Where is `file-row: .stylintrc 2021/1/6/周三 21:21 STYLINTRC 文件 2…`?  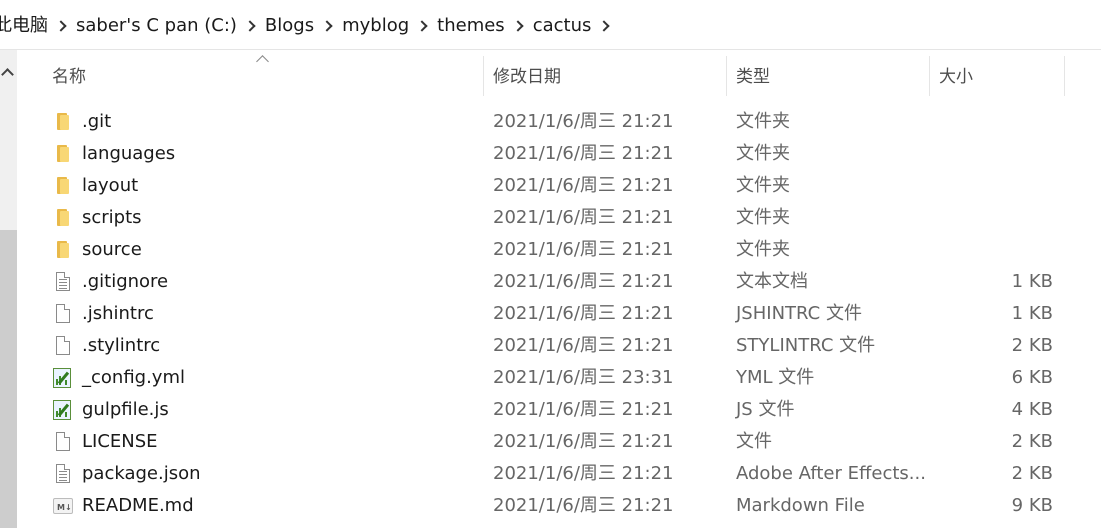 file-row: .stylintrc 2021/1/6/周三 21:21 STYLINTRC 文件 2… is located at coordinates (550, 346).